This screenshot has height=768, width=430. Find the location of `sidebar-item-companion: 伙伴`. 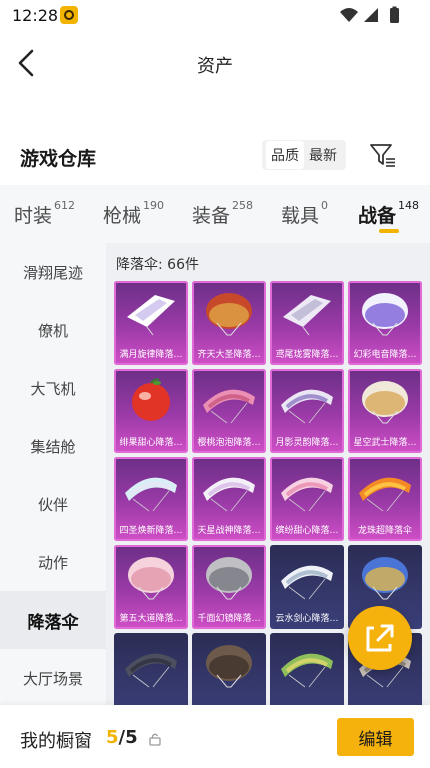

sidebar-item-companion: 伙伴 is located at coordinates (53, 504).